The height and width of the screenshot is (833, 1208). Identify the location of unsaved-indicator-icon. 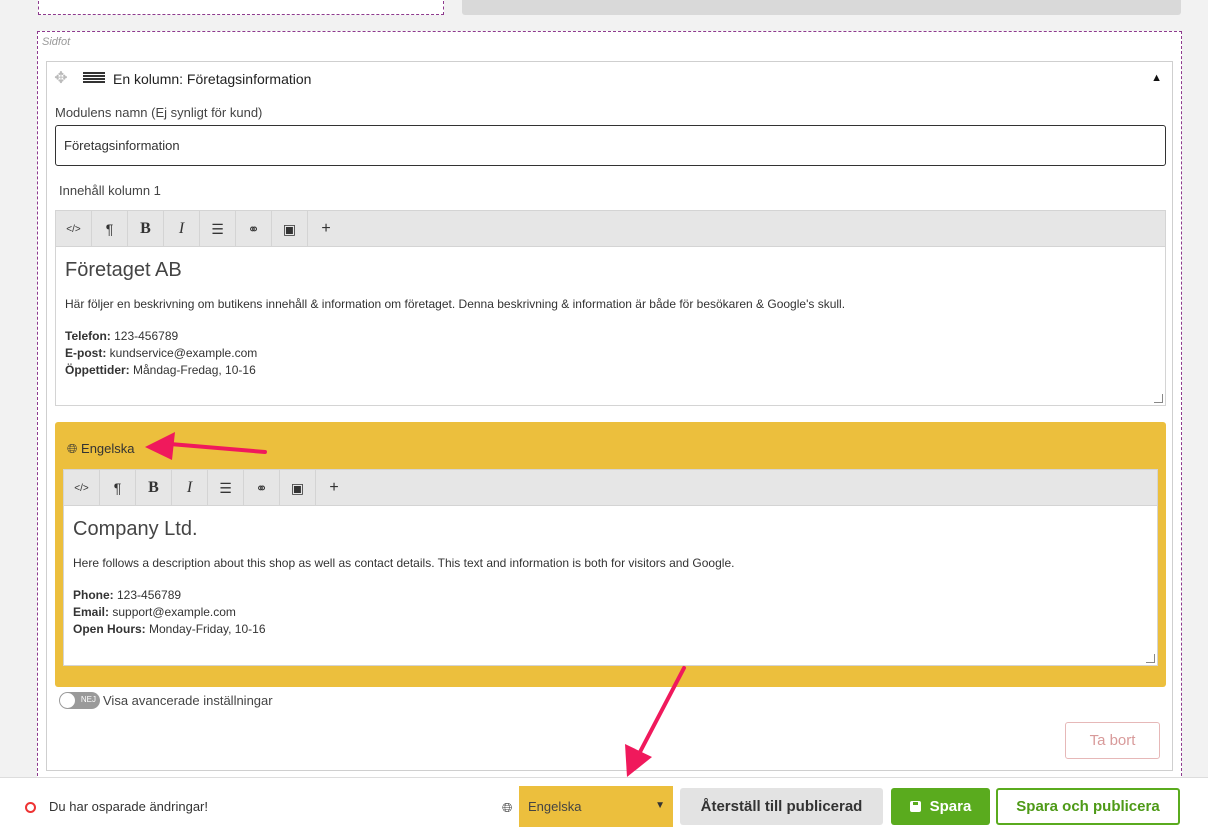
(30, 807).